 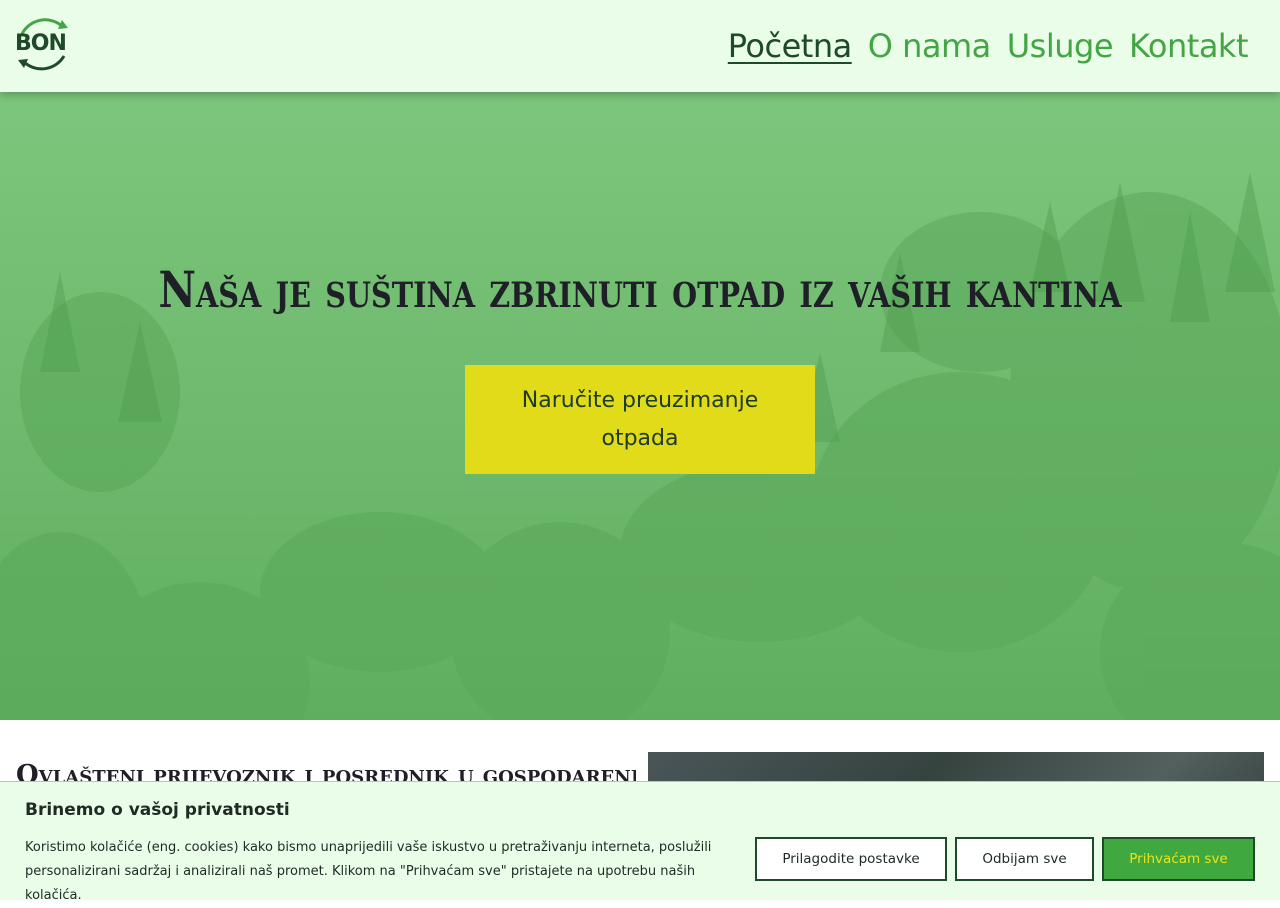 I want to click on nav-item-kontakt: Kontakt, so click(x=1188, y=46).